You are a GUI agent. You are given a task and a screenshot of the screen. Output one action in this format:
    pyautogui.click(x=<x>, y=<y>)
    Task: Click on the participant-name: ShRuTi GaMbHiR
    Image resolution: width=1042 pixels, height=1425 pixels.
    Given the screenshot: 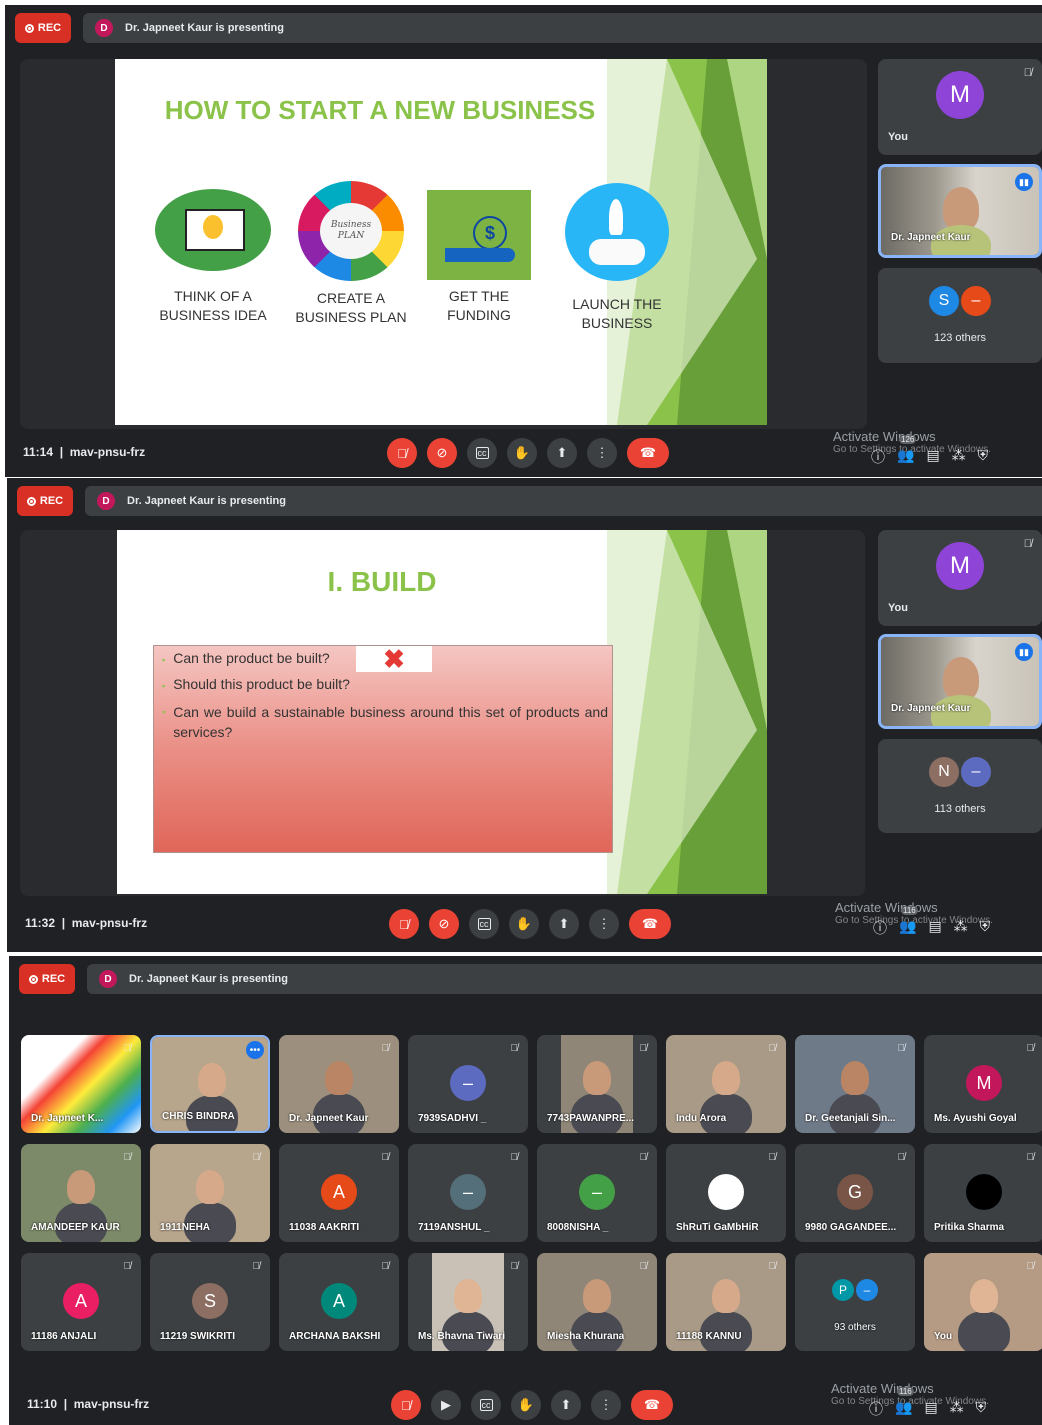 What is the action you would take?
    pyautogui.click(x=717, y=1227)
    